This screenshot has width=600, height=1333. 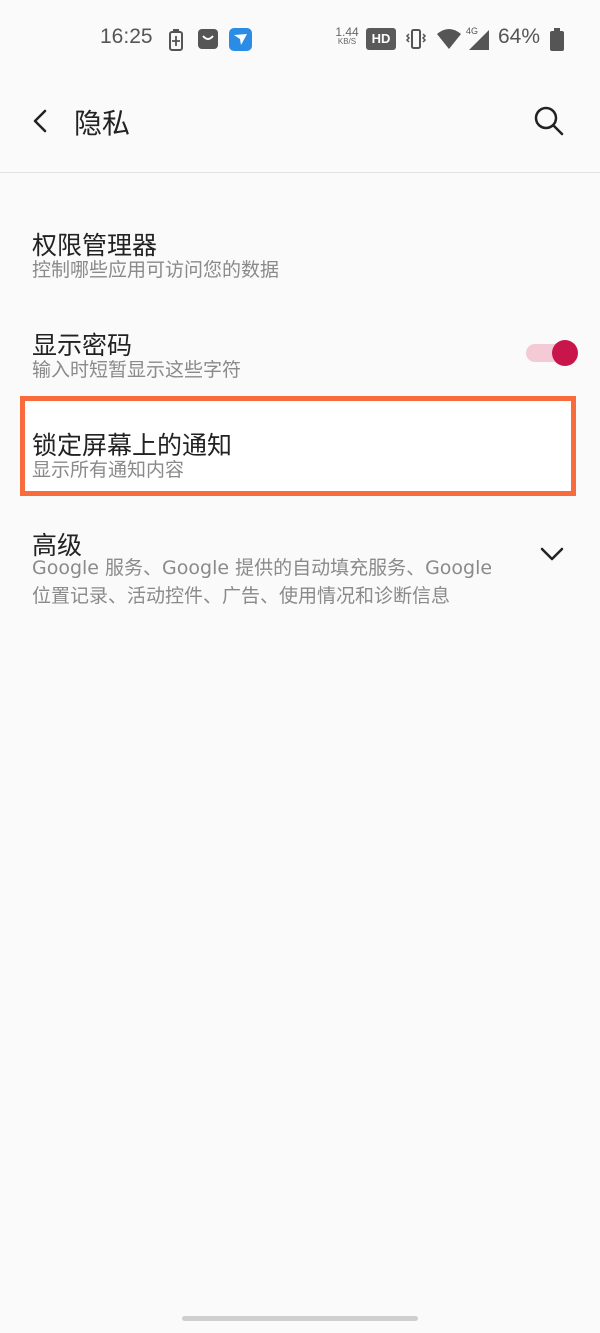 I want to click on network-speed: 1.44 KB/S, so click(x=347, y=36).